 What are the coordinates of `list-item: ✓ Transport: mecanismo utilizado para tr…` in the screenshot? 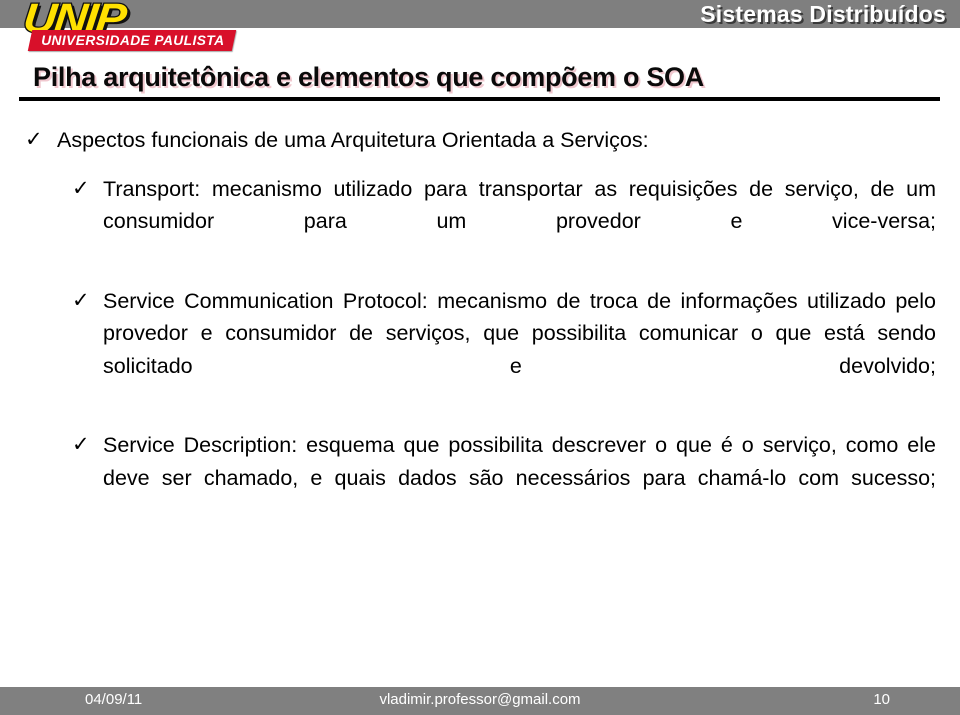 It's located at (480, 222).